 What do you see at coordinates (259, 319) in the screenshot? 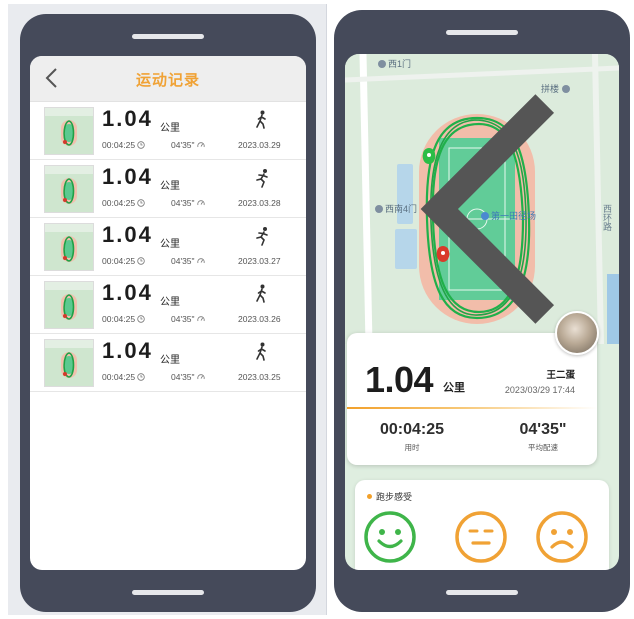
I see `record-date: 2023.03.26` at bounding box center [259, 319].